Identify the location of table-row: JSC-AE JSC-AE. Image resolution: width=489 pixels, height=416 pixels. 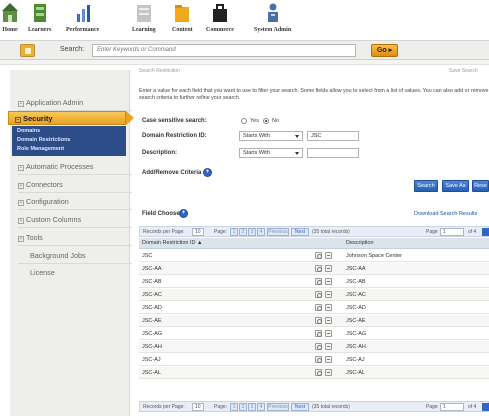
(314, 321).